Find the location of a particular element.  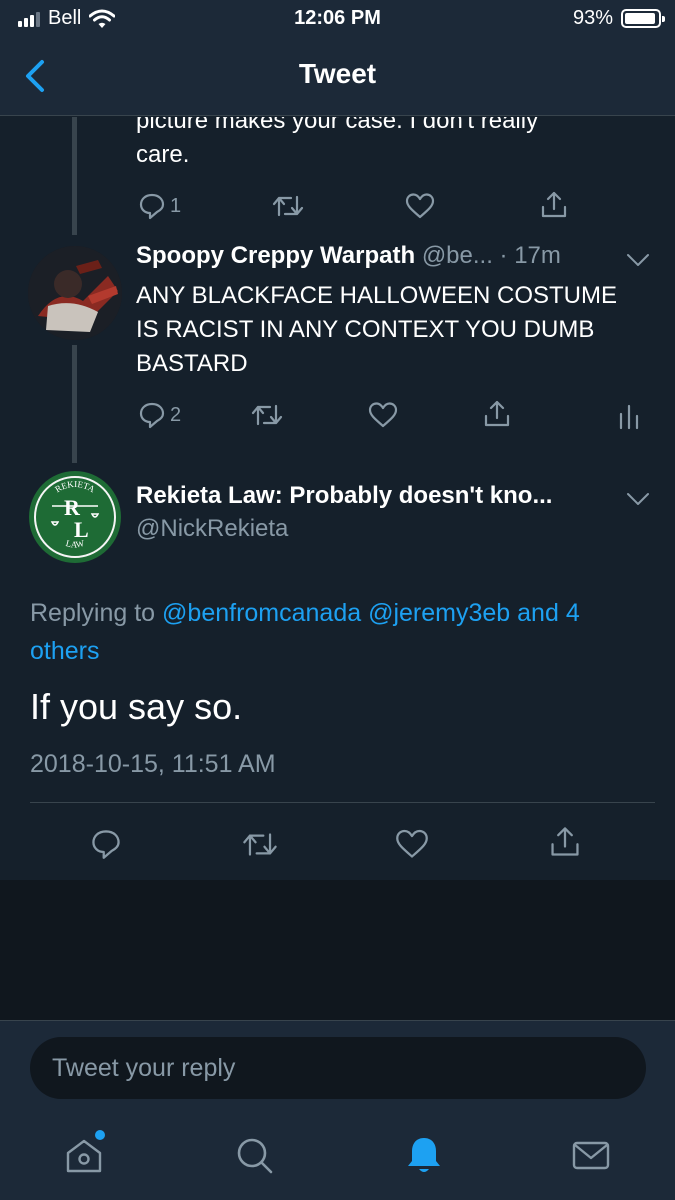

messages-icon is located at coordinates (591, 1155).